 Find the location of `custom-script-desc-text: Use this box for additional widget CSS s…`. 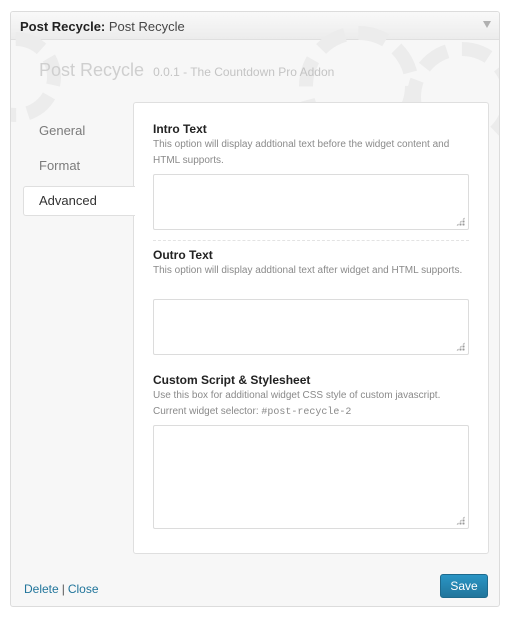

custom-script-desc-text: Use this box for additional widget CSS s… is located at coordinates (297, 395).